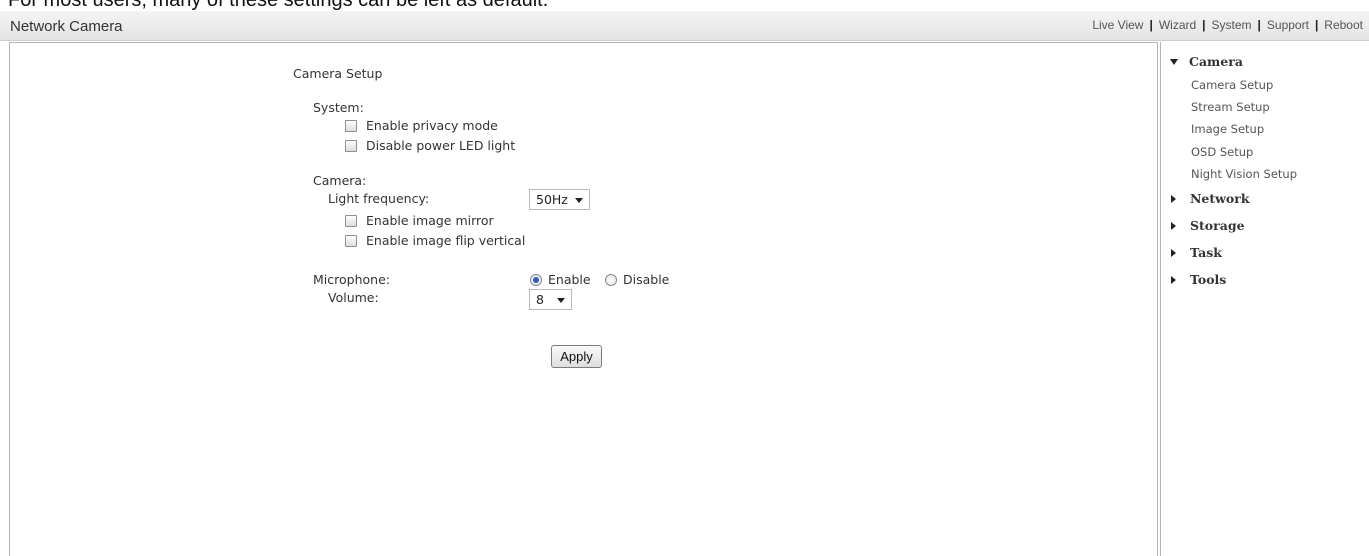  What do you see at coordinates (611, 280) in the screenshot?
I see `microphone-disable-radio` at bounding box center [611, 280].